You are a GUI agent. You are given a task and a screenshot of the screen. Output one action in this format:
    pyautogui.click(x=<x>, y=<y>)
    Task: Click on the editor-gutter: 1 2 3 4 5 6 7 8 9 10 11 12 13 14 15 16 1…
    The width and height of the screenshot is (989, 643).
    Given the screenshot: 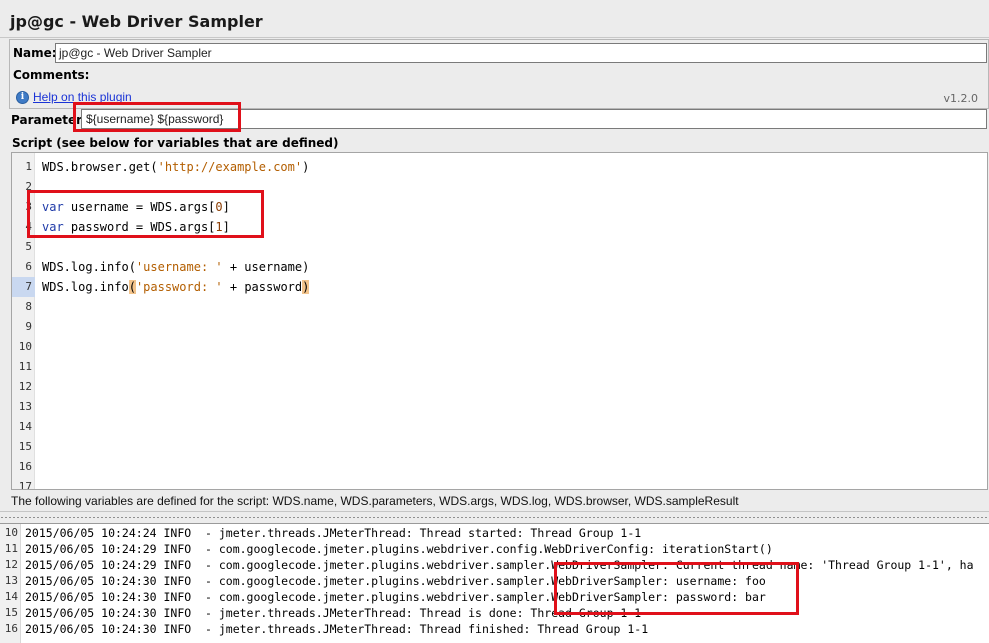 What is the action you would take?
    pyautogui.click(x=23, y=321)
    